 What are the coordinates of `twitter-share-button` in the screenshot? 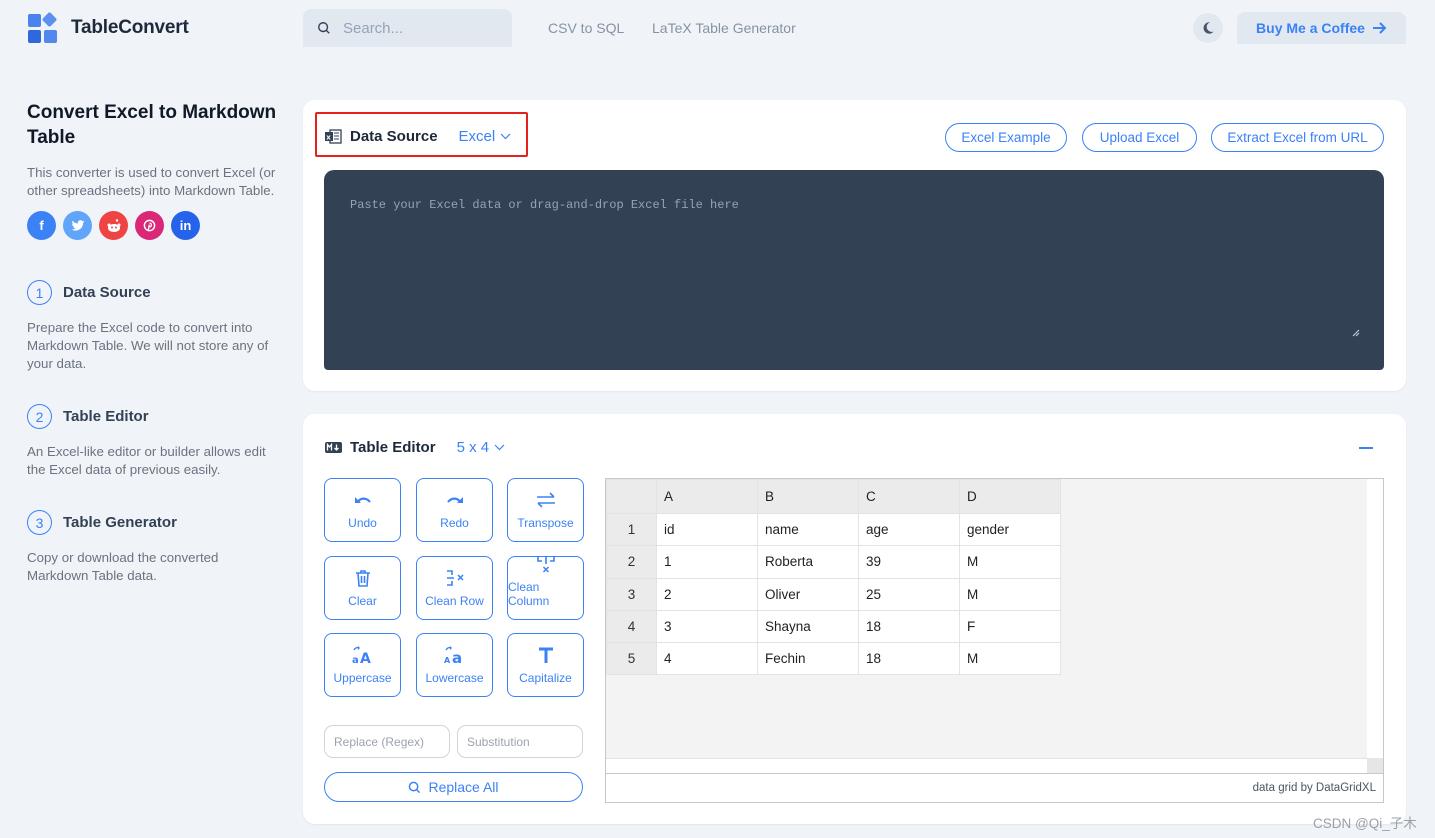 It's located at (77, 225).